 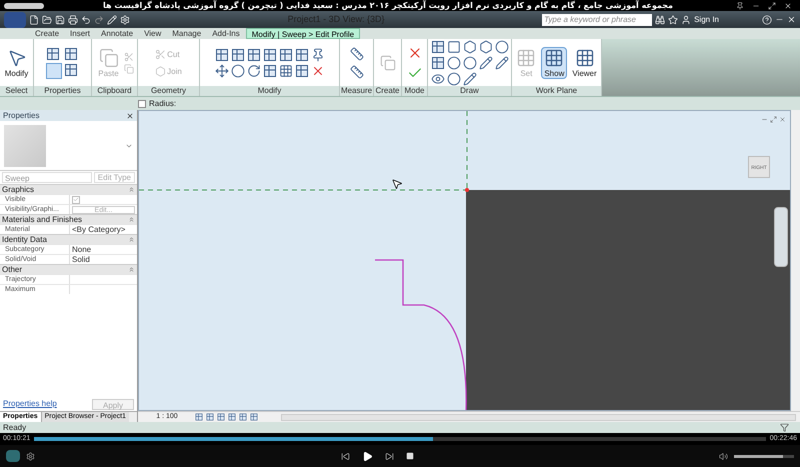 I want to click on panel-title: Select, so click(x=16, y=91).